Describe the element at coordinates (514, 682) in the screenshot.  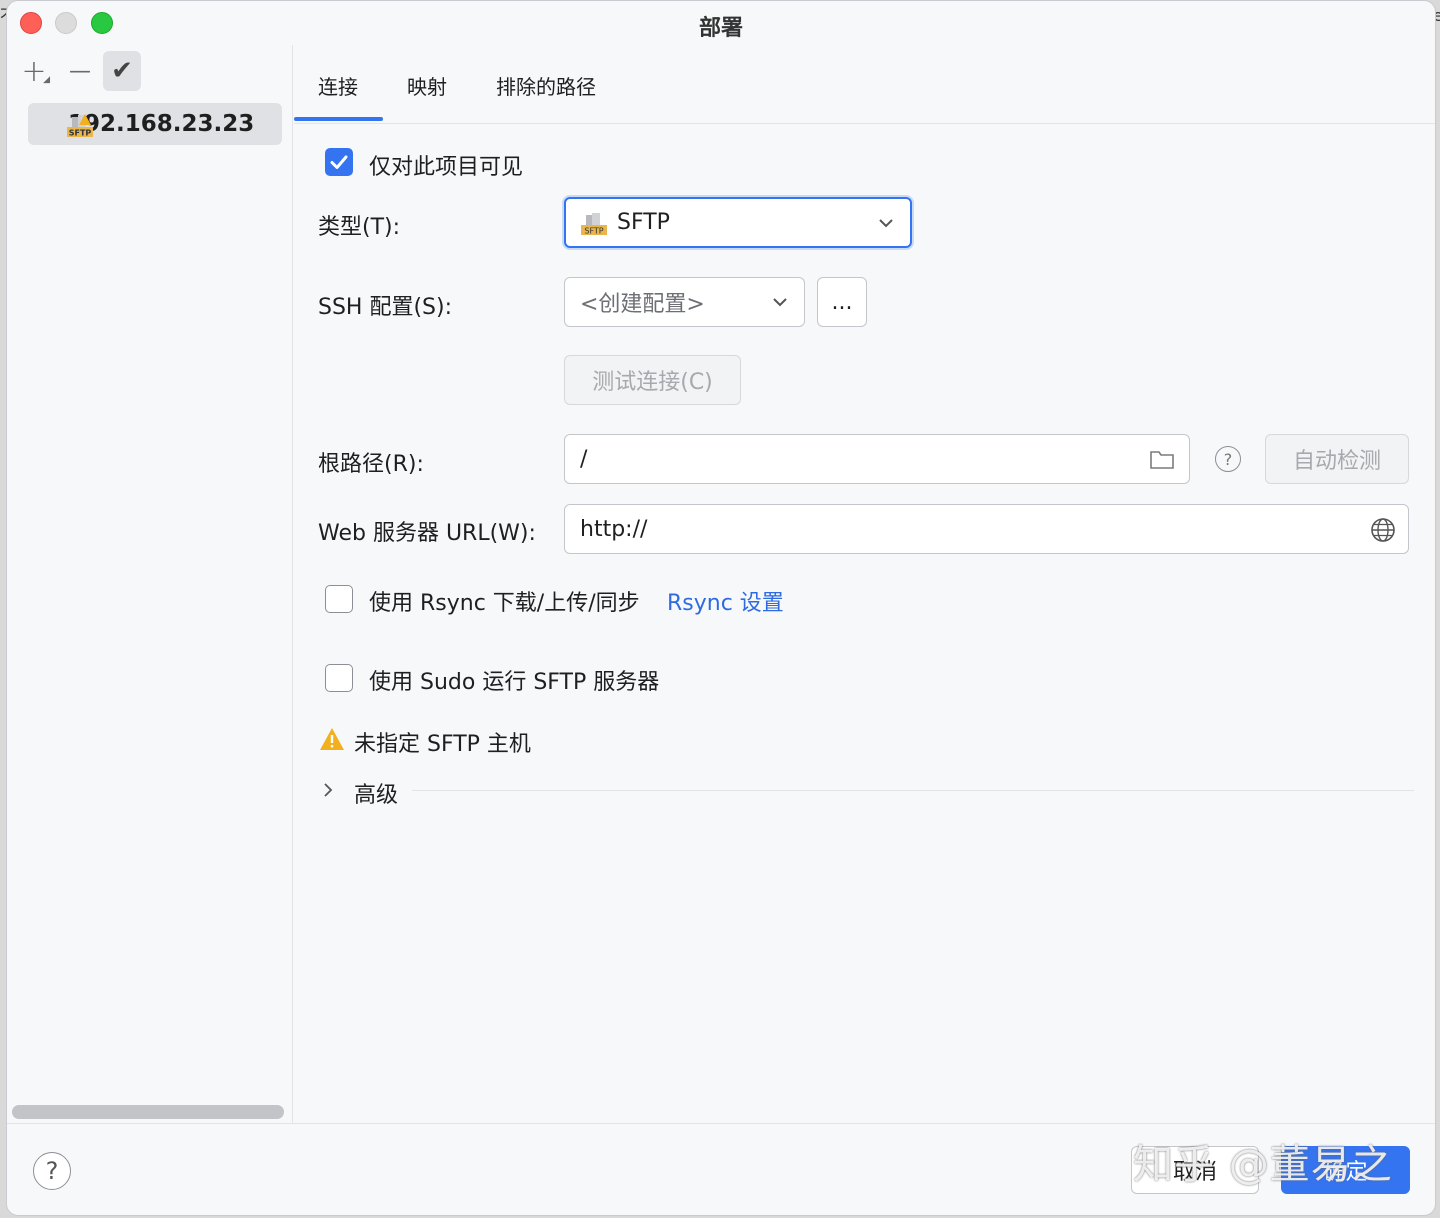
I see `use-sudo-label: 使用 Sudo 运行 SFTP 服务器` at that location.